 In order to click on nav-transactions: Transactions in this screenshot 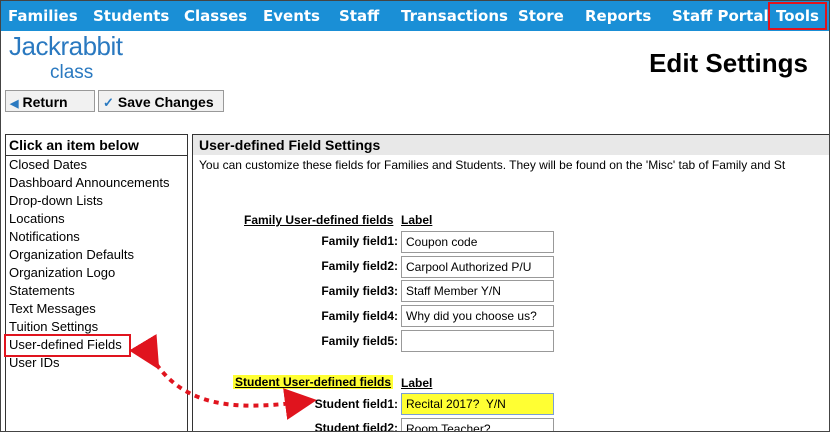, I will do `click(454, 16)`.